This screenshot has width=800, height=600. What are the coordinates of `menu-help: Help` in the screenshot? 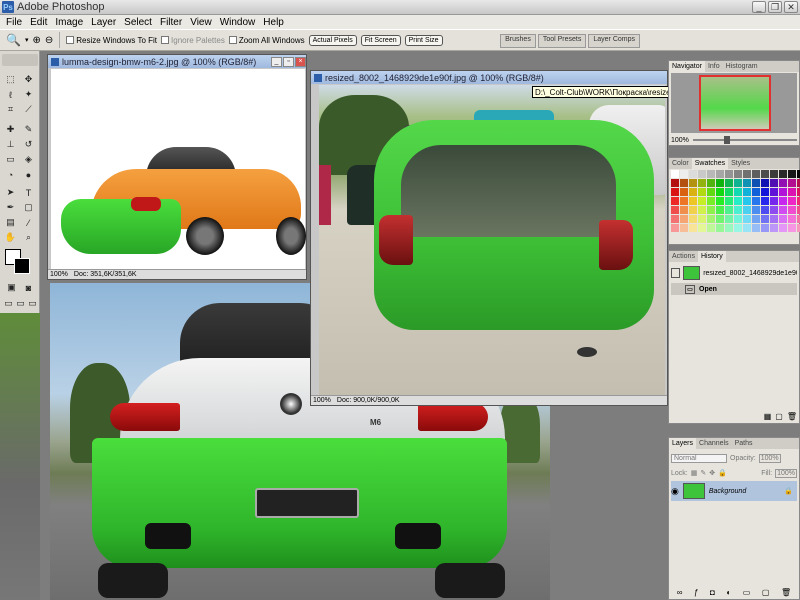 It's located at (273, 22).